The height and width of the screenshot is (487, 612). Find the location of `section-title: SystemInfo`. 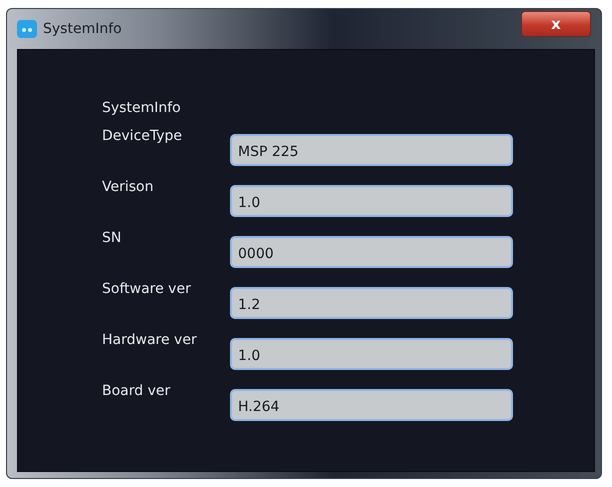

section-title: SystemInfo is located at coordinates (141, 108).